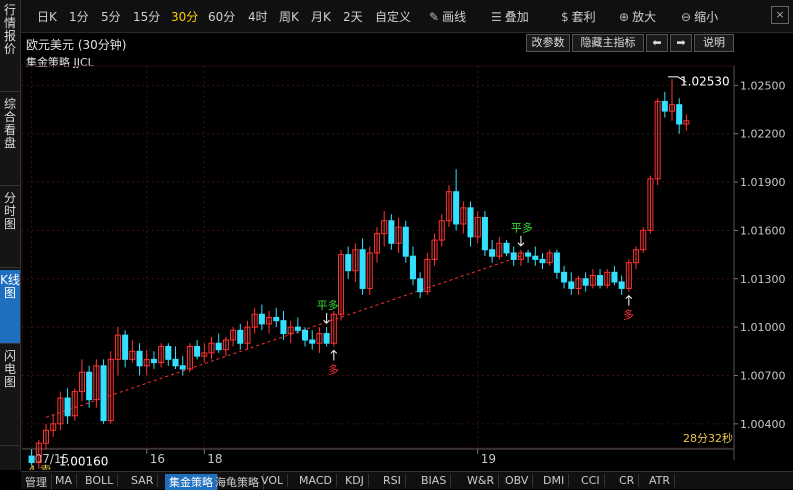 The height and width of the screenshot is (490, 793). What do you see at coordinates (481, 480) in the screenshot?
I see `indicator-tab-11: W&R` at bounding box center [481, 480].